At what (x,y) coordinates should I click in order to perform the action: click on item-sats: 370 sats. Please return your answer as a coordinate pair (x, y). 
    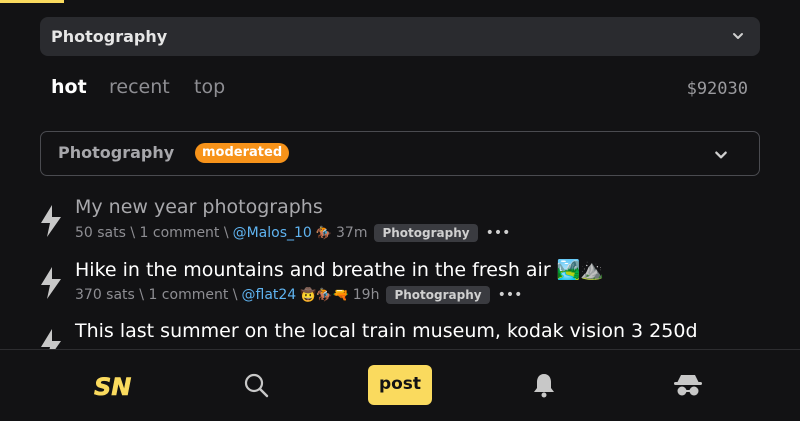
    Looking at the image, I should click on (105, 295).